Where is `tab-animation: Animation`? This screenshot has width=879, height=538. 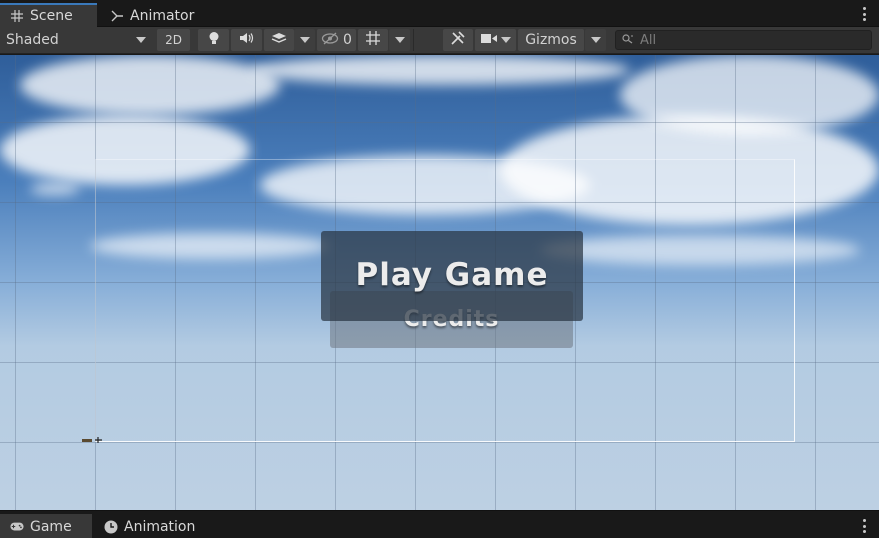
tab-animation: Animation is located at coordinates (149, 526).